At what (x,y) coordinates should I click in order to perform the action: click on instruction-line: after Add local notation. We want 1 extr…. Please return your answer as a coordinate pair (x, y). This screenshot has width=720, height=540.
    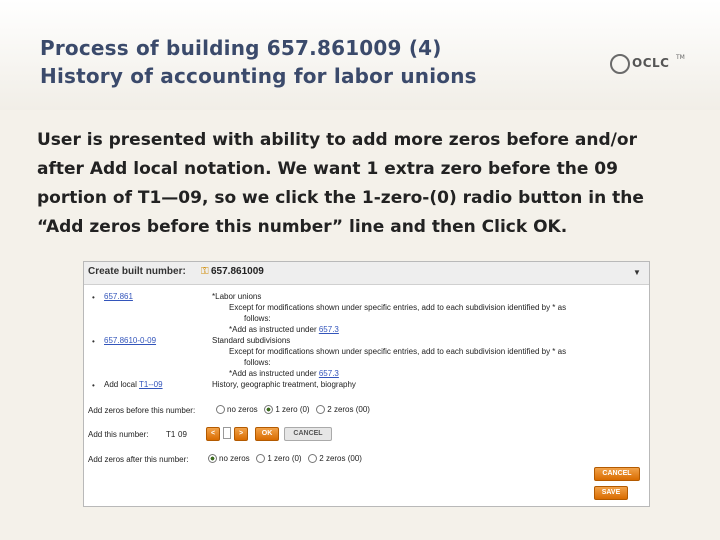
    Looking at the image, I should click on (327, 169).